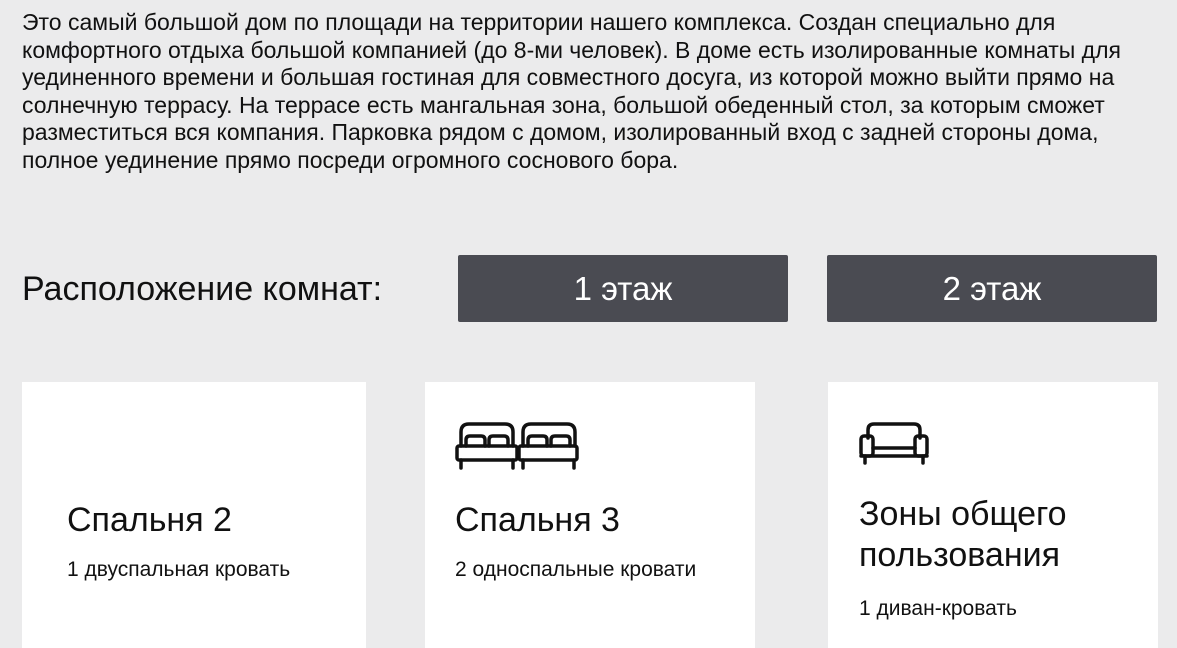  I want to click on room-beds: 1 двуспальная кровать, so click(179, 569).